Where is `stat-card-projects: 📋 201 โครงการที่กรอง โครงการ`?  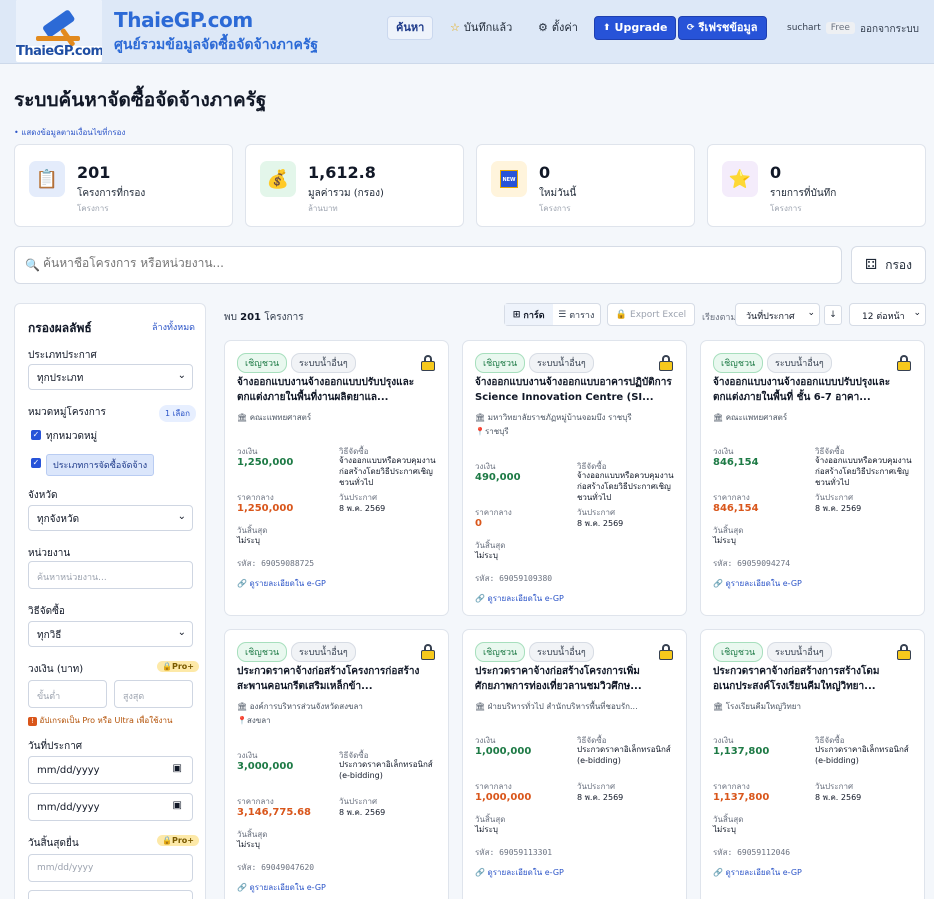 stat-card-projects: 📋 201 โครงการที่กรอง โครงการ is located at coordinates (123, 185).